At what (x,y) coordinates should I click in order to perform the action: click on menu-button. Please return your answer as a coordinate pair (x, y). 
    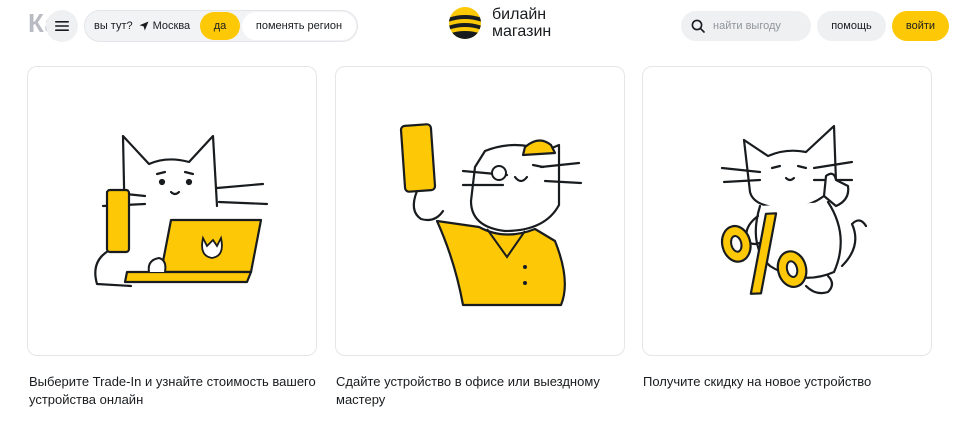
    Looking at the image, I should click on (62, 26).